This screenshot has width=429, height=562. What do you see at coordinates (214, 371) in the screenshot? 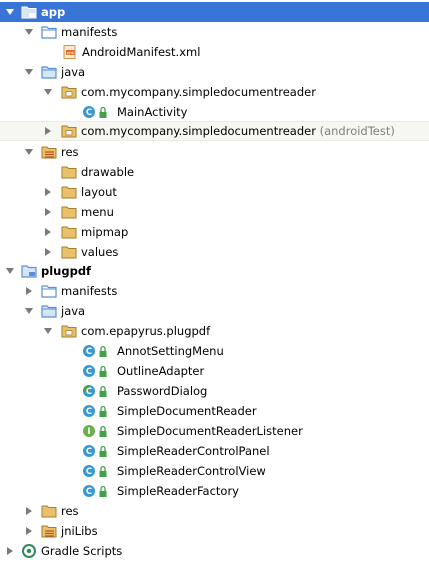
I see `tree-row-class: C OutlineAdapter` at bounding box center [214, 371].